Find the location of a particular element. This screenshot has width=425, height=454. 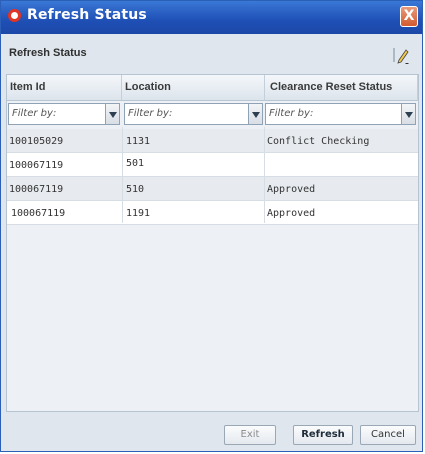

status-filter-placeholder: Filter by: is located at coordinates (291, 113).